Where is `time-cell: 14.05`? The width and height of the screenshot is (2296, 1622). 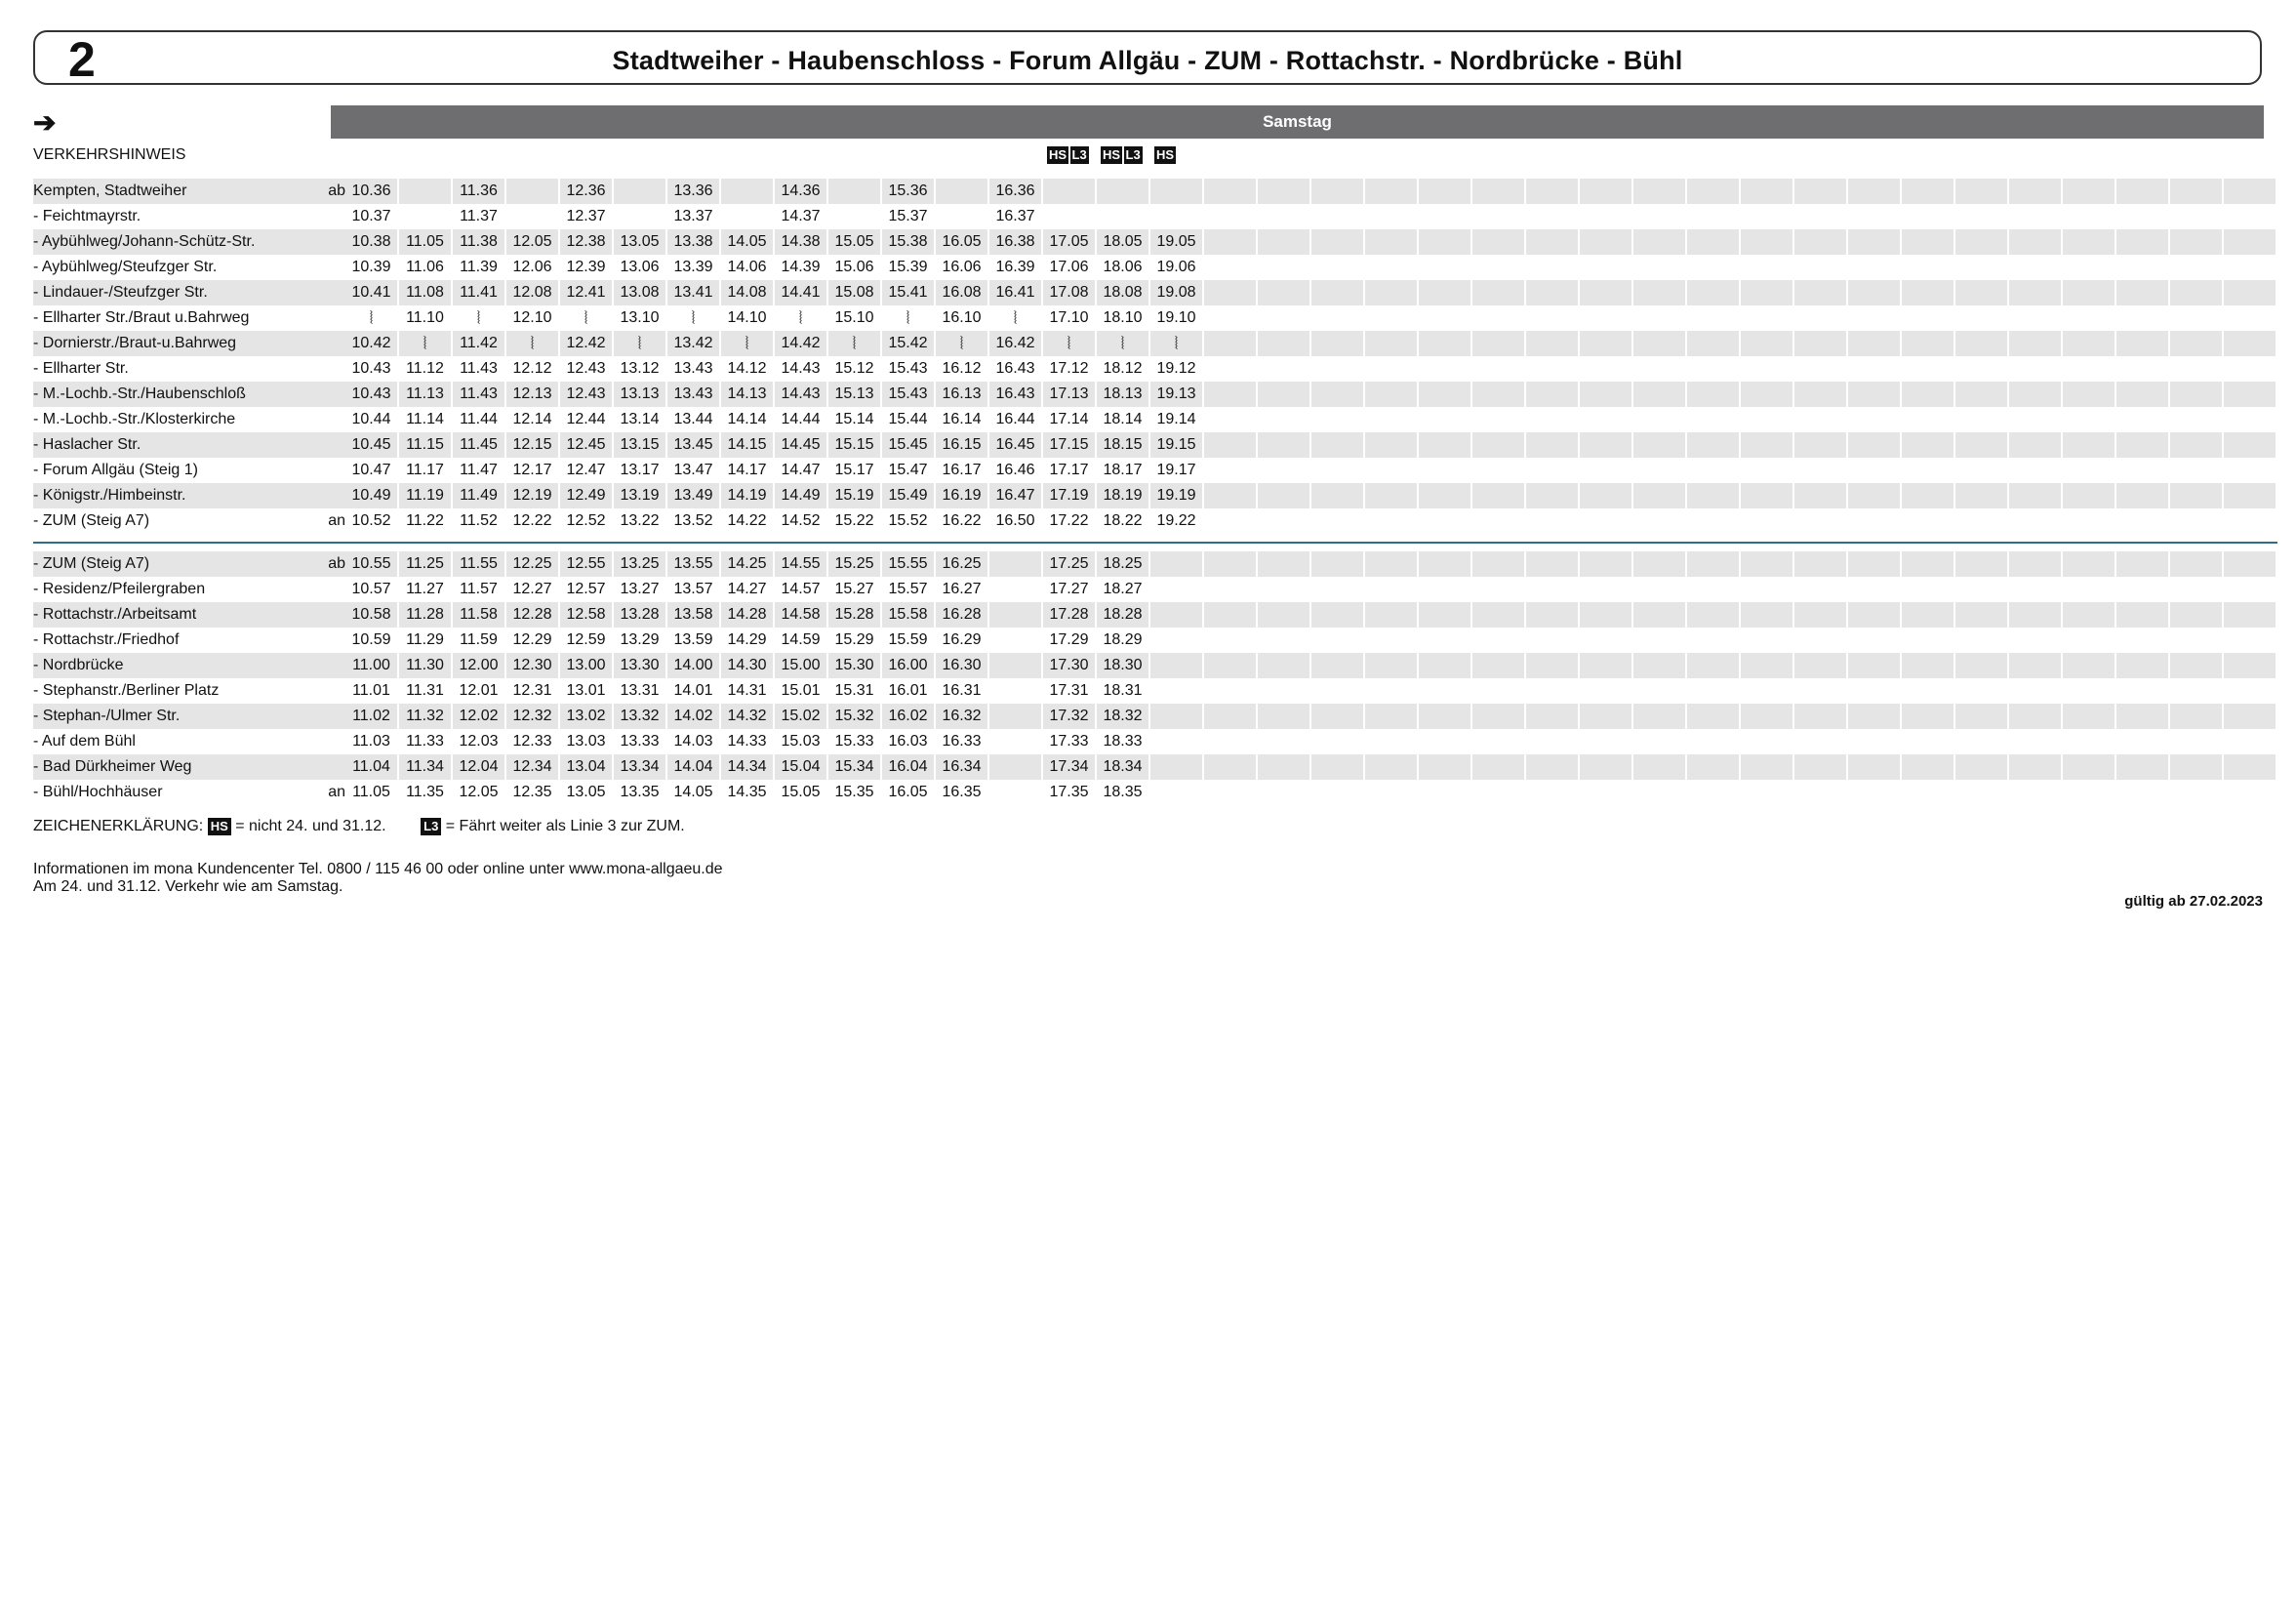 time-cell: 14.05 is located at coordinates (748, 242).